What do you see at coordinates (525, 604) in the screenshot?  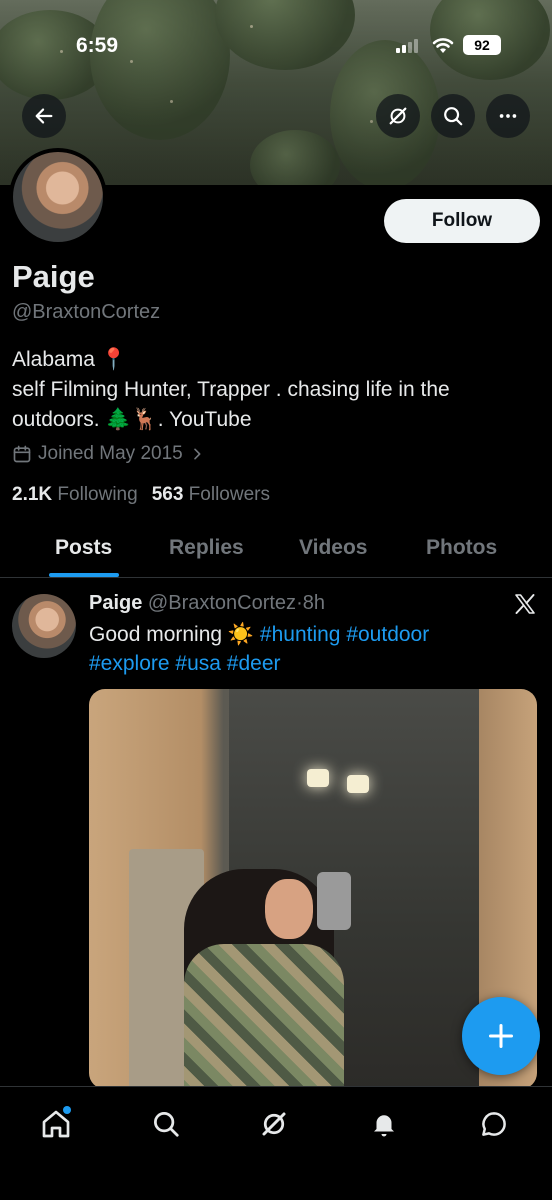 I see `x-logo-icon` at bounding box center [525, 604].